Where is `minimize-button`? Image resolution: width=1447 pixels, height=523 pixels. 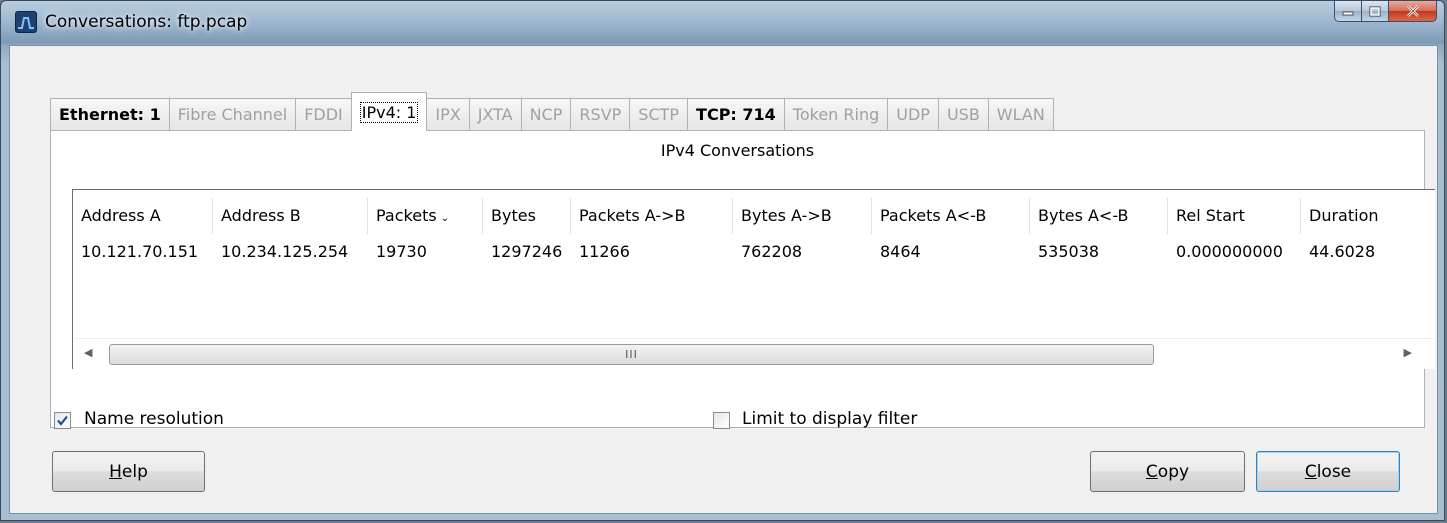
minimize-button is located at coordinates (1348, 11).